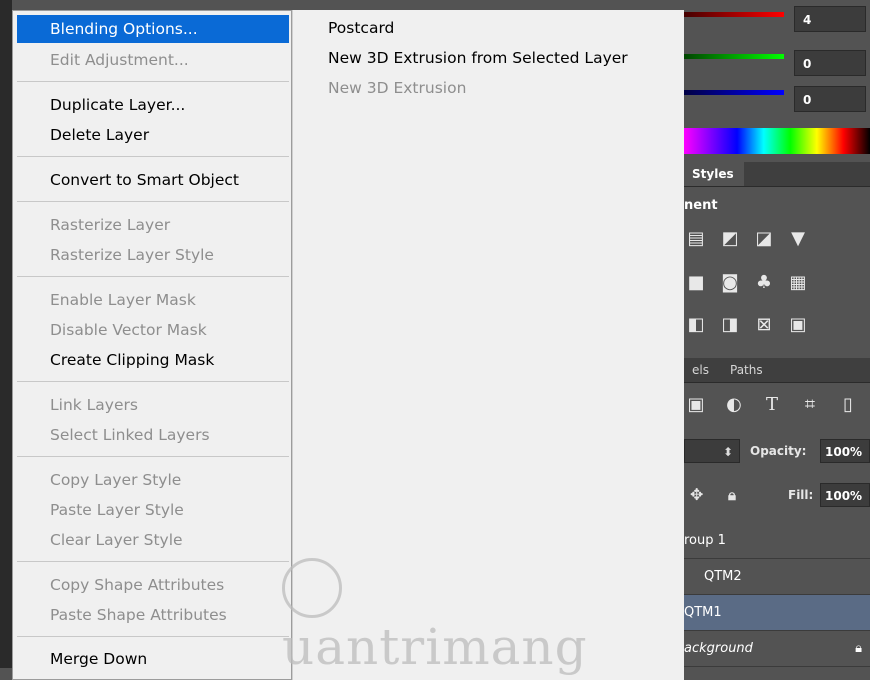 This screenshot has height=680, width=870. Describe the element at coordinates (696, 325) in the screenshot. I see `invert-icon: ◧` at that location.